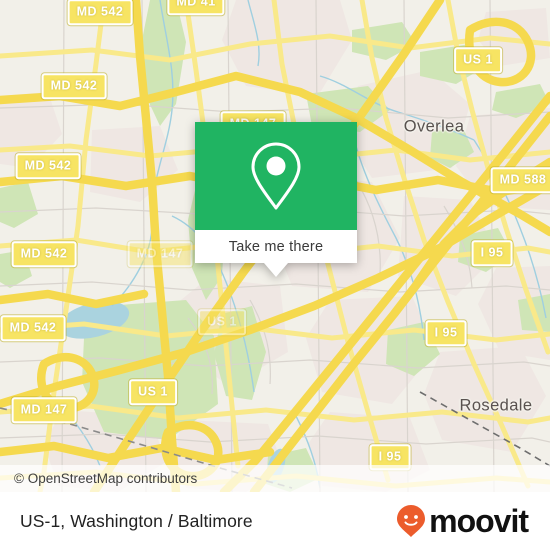 This screenshot has height=550, width=550. Describe the element at coordinates (479, 521) in the screenshot. I see `moovit-wordmark: moovit` at that location.